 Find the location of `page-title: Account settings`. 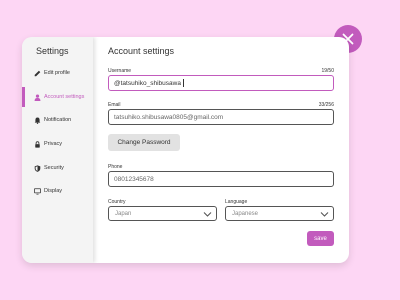

page-title: Account settings is located at coordinates (141, 51).